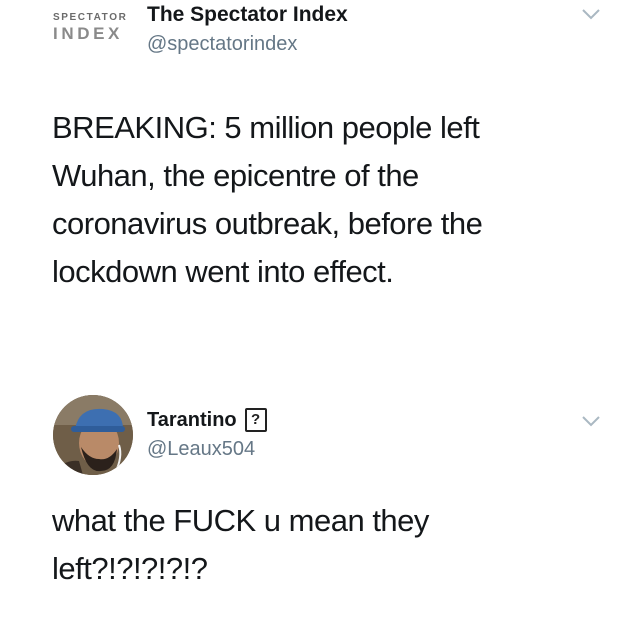 Image resolution: width=640 pixels, height=640 pixels. What do you see at coordinates (90, 17) in the screenshot?
I see `logo-text-top: SPECTATOR` at bounding box center [90, 17].